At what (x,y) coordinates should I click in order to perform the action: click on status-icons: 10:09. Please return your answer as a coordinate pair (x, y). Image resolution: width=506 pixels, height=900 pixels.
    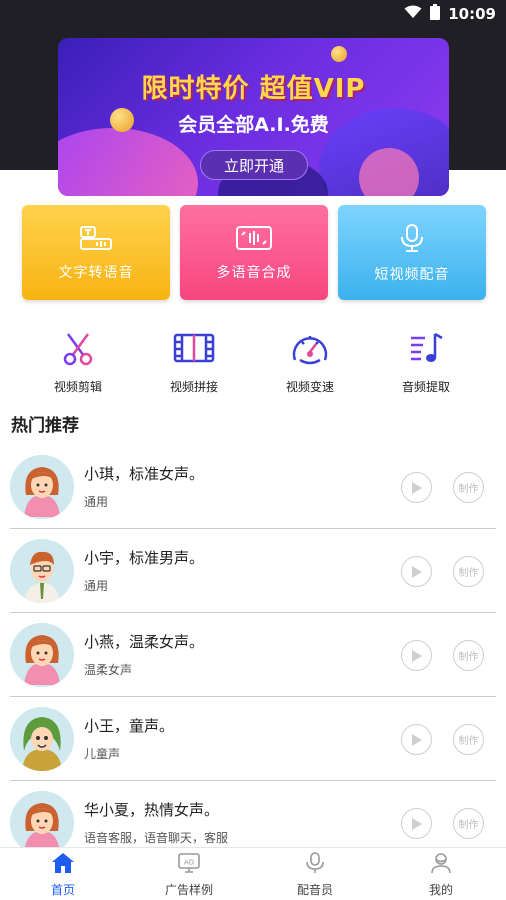
    Looking at the image, I should click on (450, 14).